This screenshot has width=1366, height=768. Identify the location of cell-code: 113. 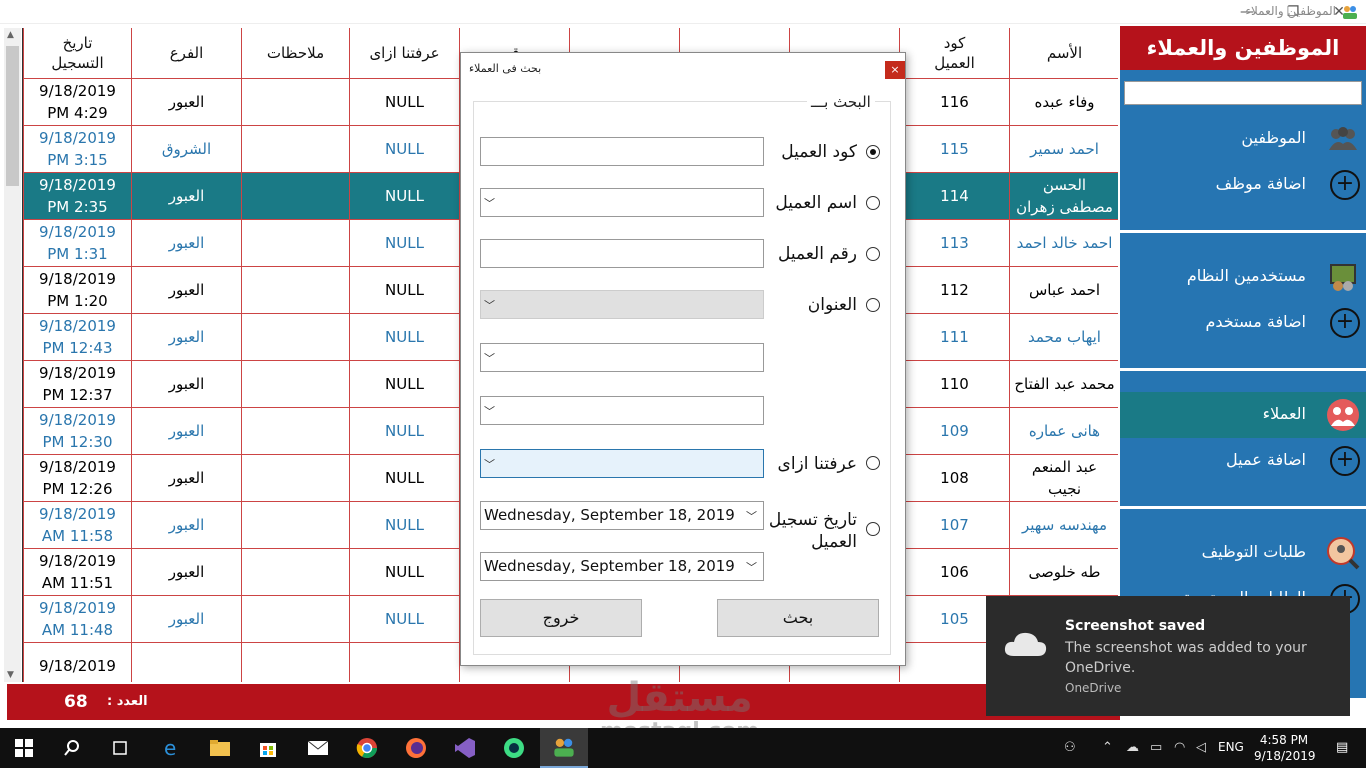
(954, 242).